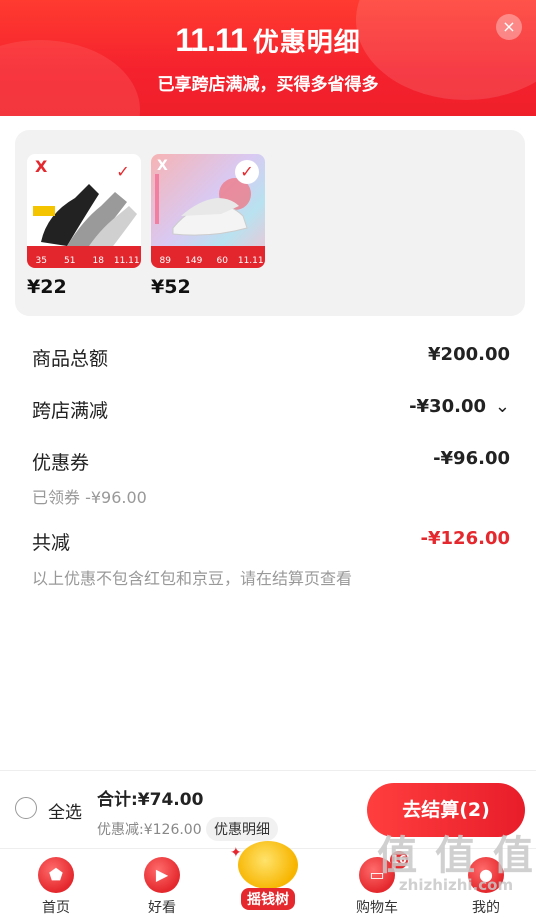  I want to click on goods-total-label: 商品总额, so click(70, 359).